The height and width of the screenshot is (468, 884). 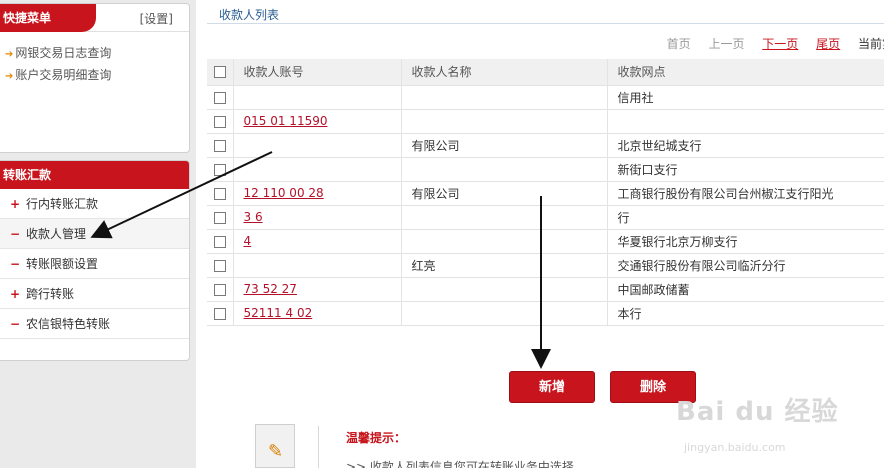 I want to click on tip-divider, so click(x=318, y=447).